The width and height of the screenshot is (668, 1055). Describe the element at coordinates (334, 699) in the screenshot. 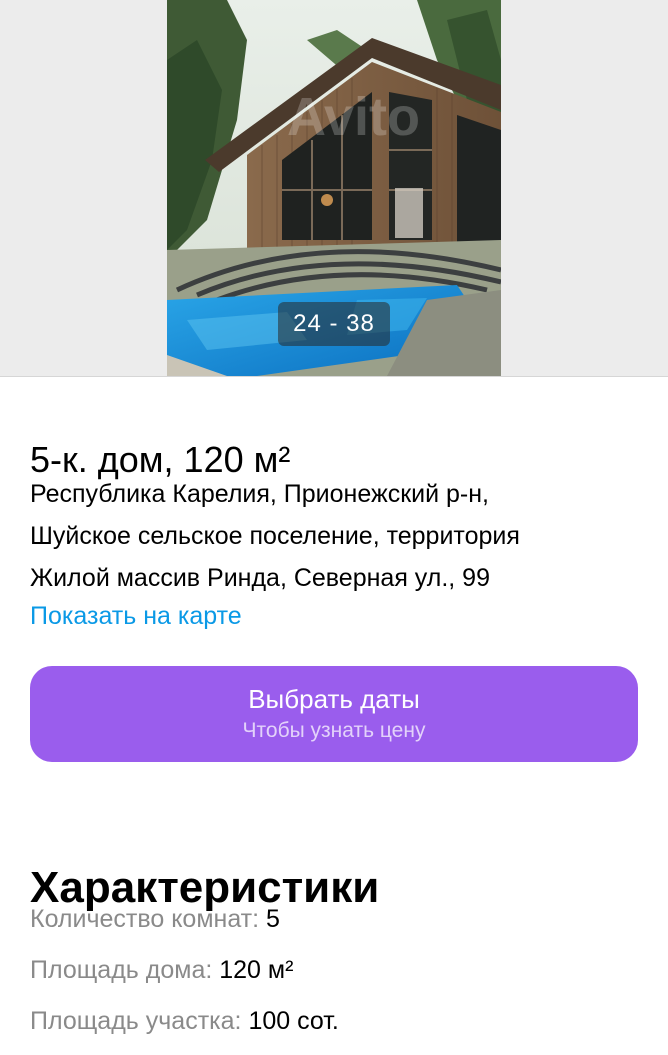

I see `choose-dates-label: Выбрать даты` at that location.